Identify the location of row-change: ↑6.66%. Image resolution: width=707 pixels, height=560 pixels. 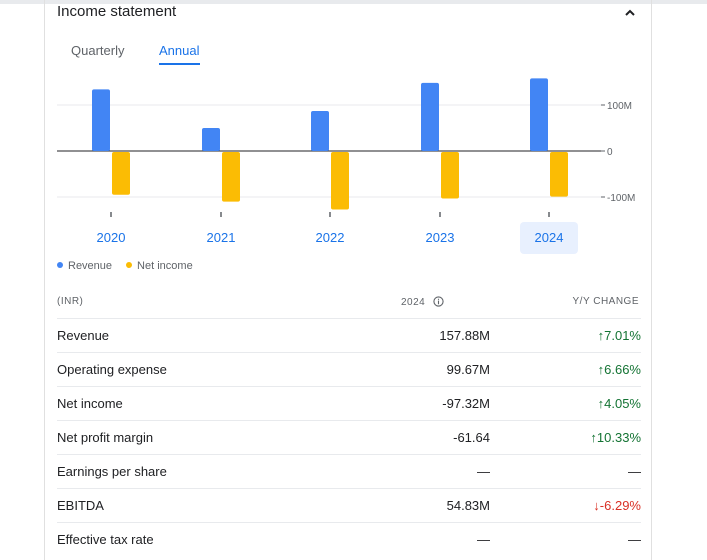
(619, 369).